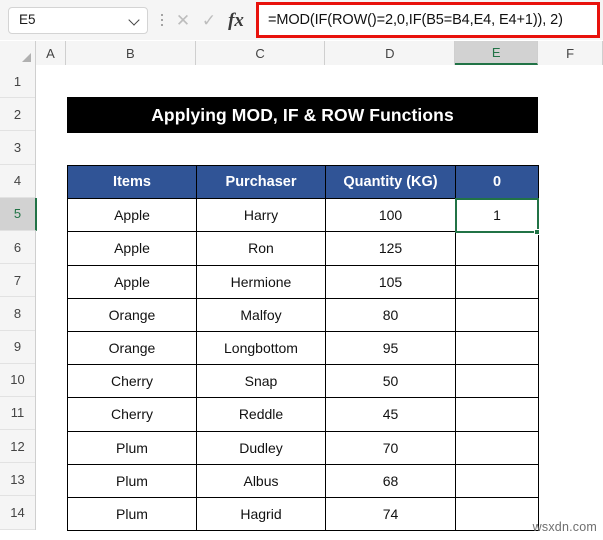 This screenshot has width=603, height=540. I want to click on cell-quantity: 125, so click(390, 248).